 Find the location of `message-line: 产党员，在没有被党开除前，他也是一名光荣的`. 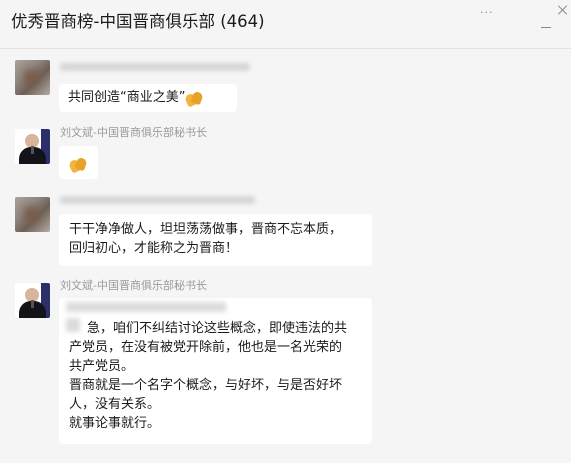

message-line: 产党员，在没有被党开除前，他也是一名光荣的 is located at coordinates (206, 347).